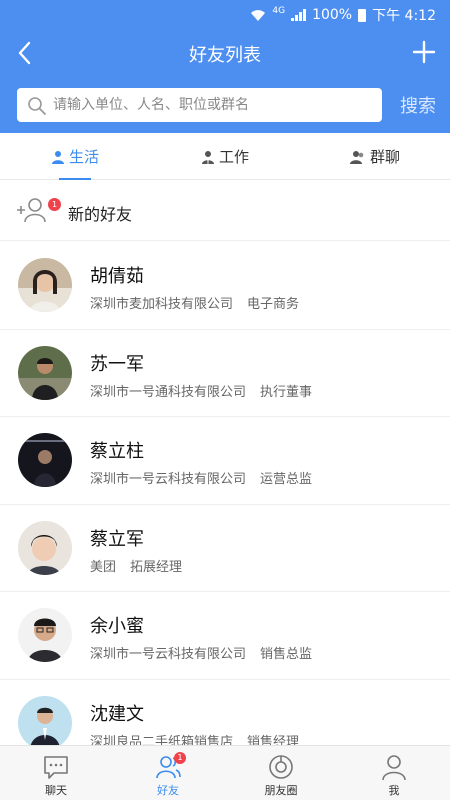 The width and height of the screenshot is (450, 800). What do you see at coordinates (54, 204) in the screenshot?
I see `new-friends-badge: 1` at bounding box center [54, 204].